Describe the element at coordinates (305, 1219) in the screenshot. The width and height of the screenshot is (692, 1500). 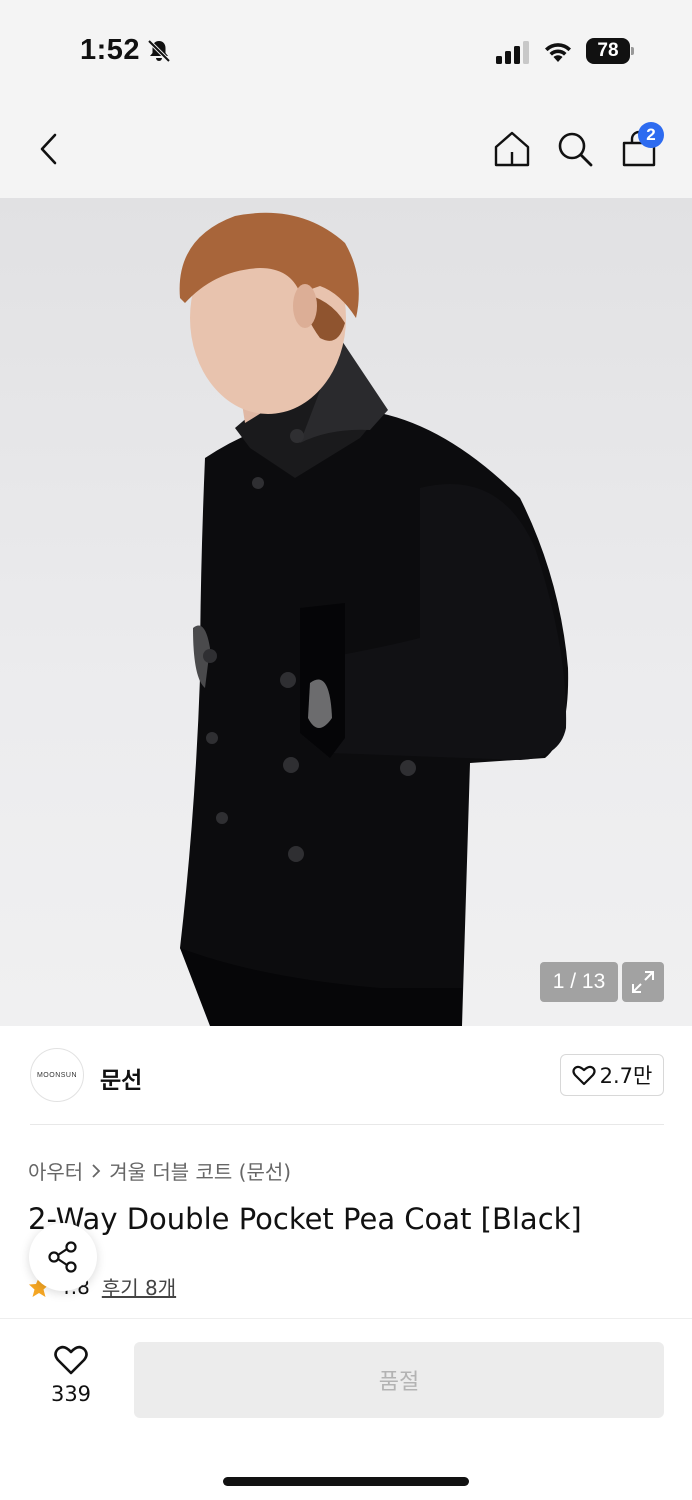
I see `product-title: 2-Way Double Pocket Pea Coat [Black]` at that location.